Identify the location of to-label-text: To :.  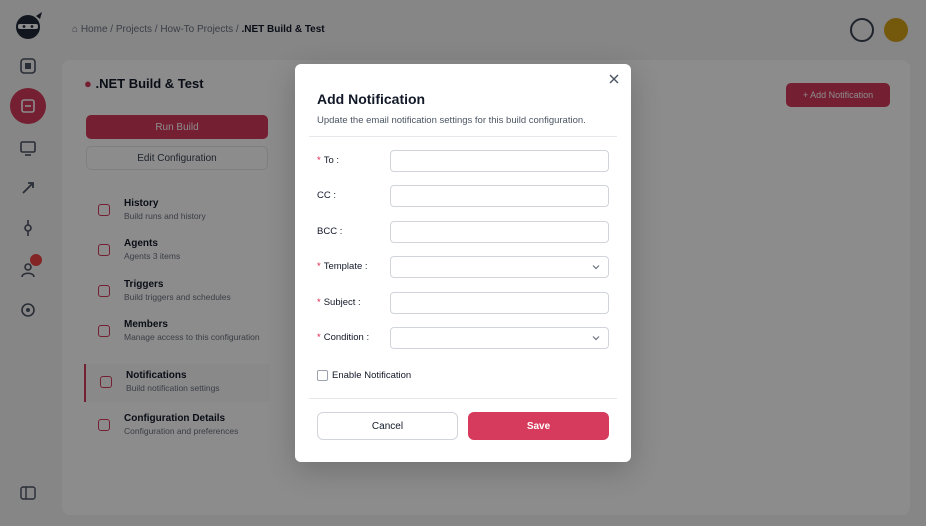
(331, 160).